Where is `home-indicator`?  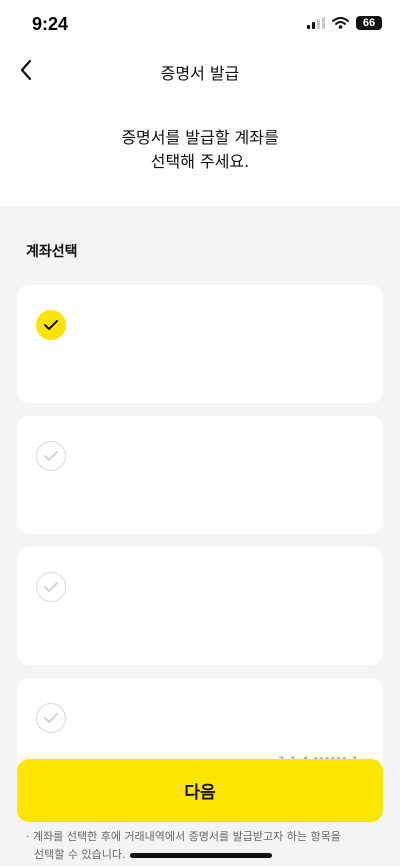
home-indicator is located at coordinates (201, 855).